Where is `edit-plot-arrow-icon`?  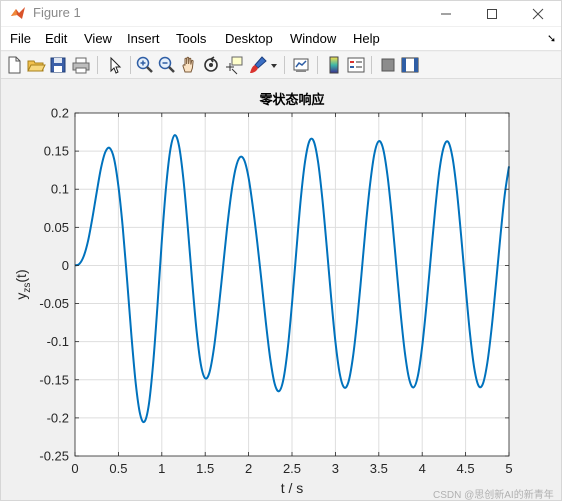
edit-plot-arrow-icon is located at coordinates (115, 65).